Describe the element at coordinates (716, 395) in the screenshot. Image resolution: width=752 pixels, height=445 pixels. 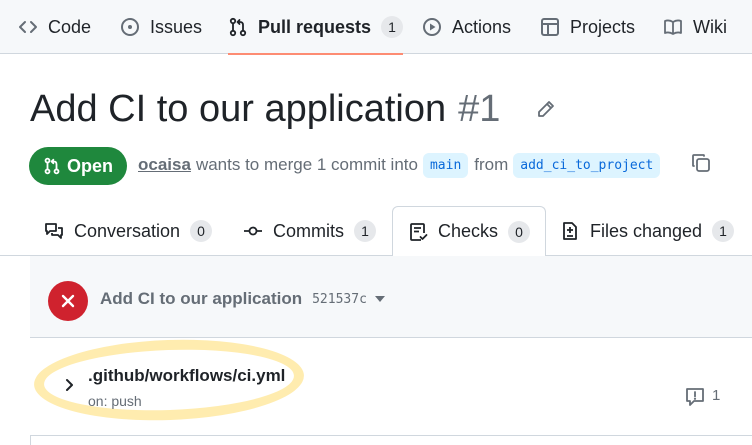
I see `annotation-count: 1` at that location.